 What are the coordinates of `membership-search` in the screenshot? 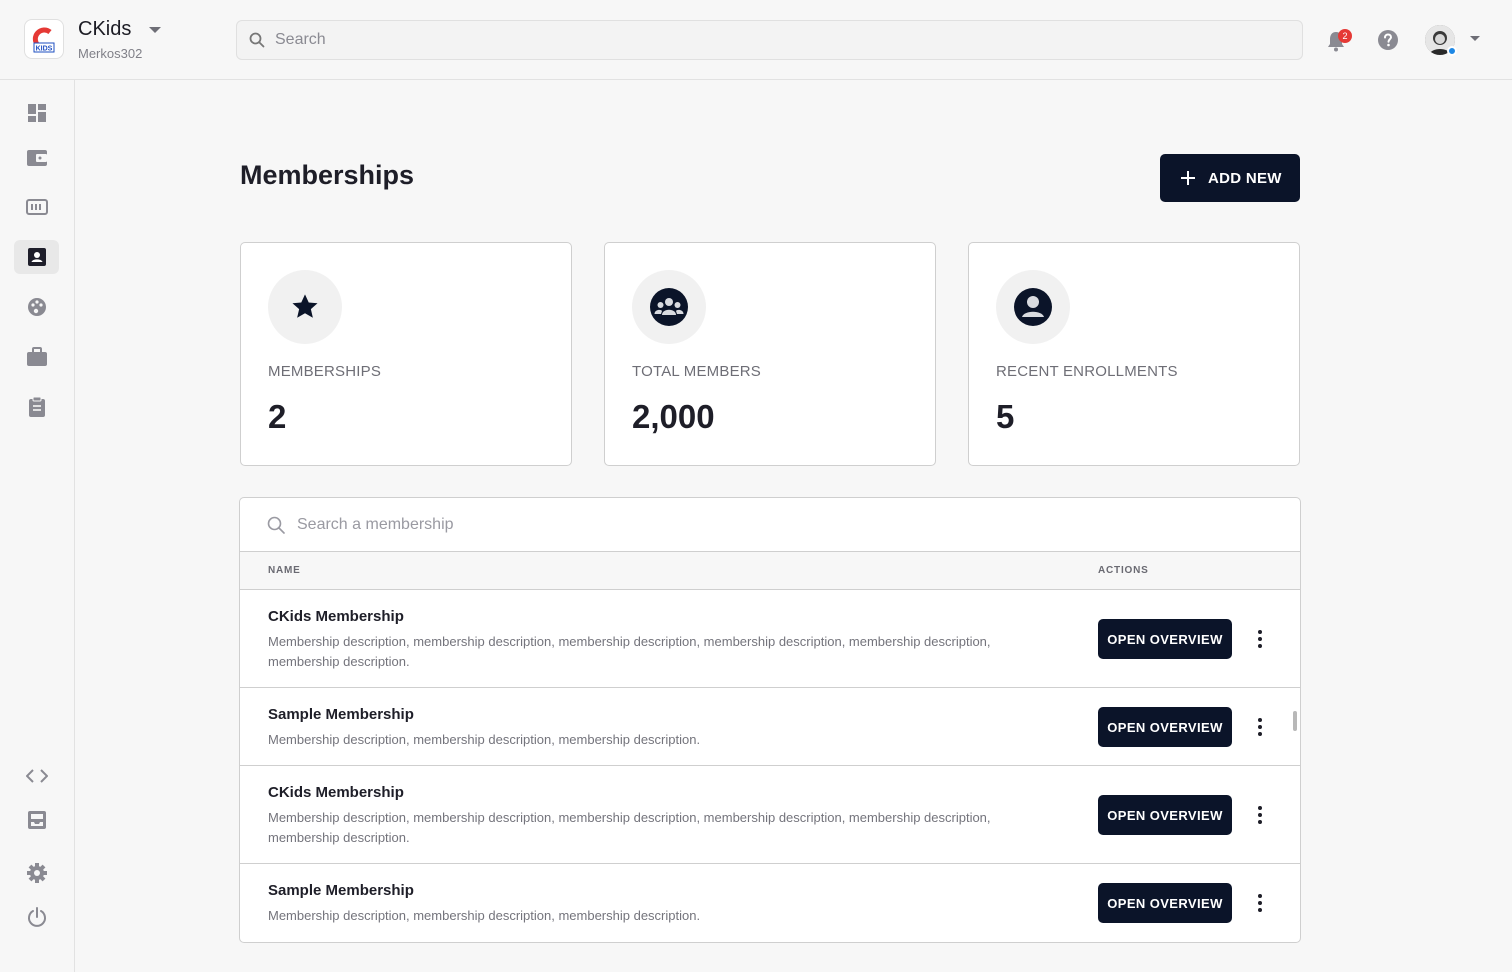 It's located at (770, 525).